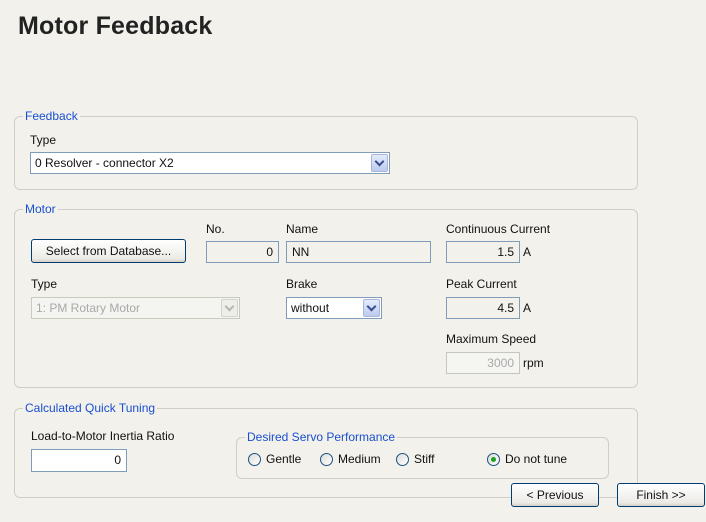 The width and height of the screenshot is (706, 522). What do you see at coordinates (44, 284) in the screenshot?
I see `motor-type-label: Type` at bounding box center [44, 284].